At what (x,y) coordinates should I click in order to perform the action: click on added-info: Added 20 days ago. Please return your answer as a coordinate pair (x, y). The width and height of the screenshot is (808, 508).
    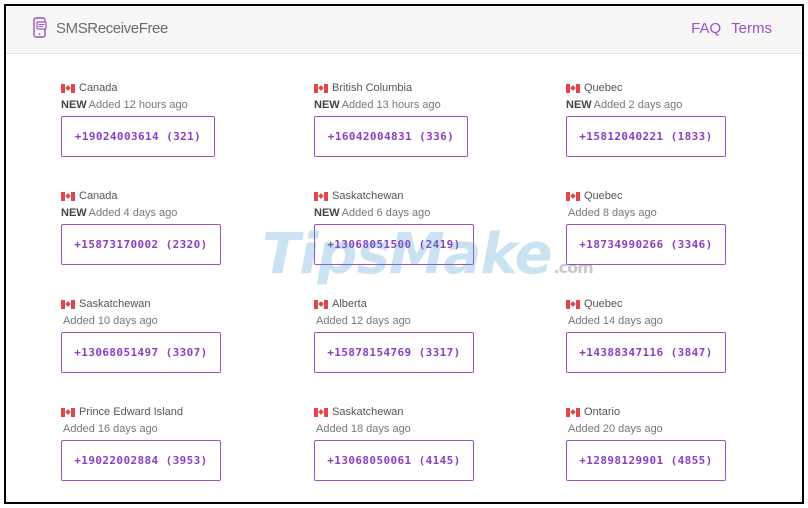
    Looking at the image, I should click on (676, 430).